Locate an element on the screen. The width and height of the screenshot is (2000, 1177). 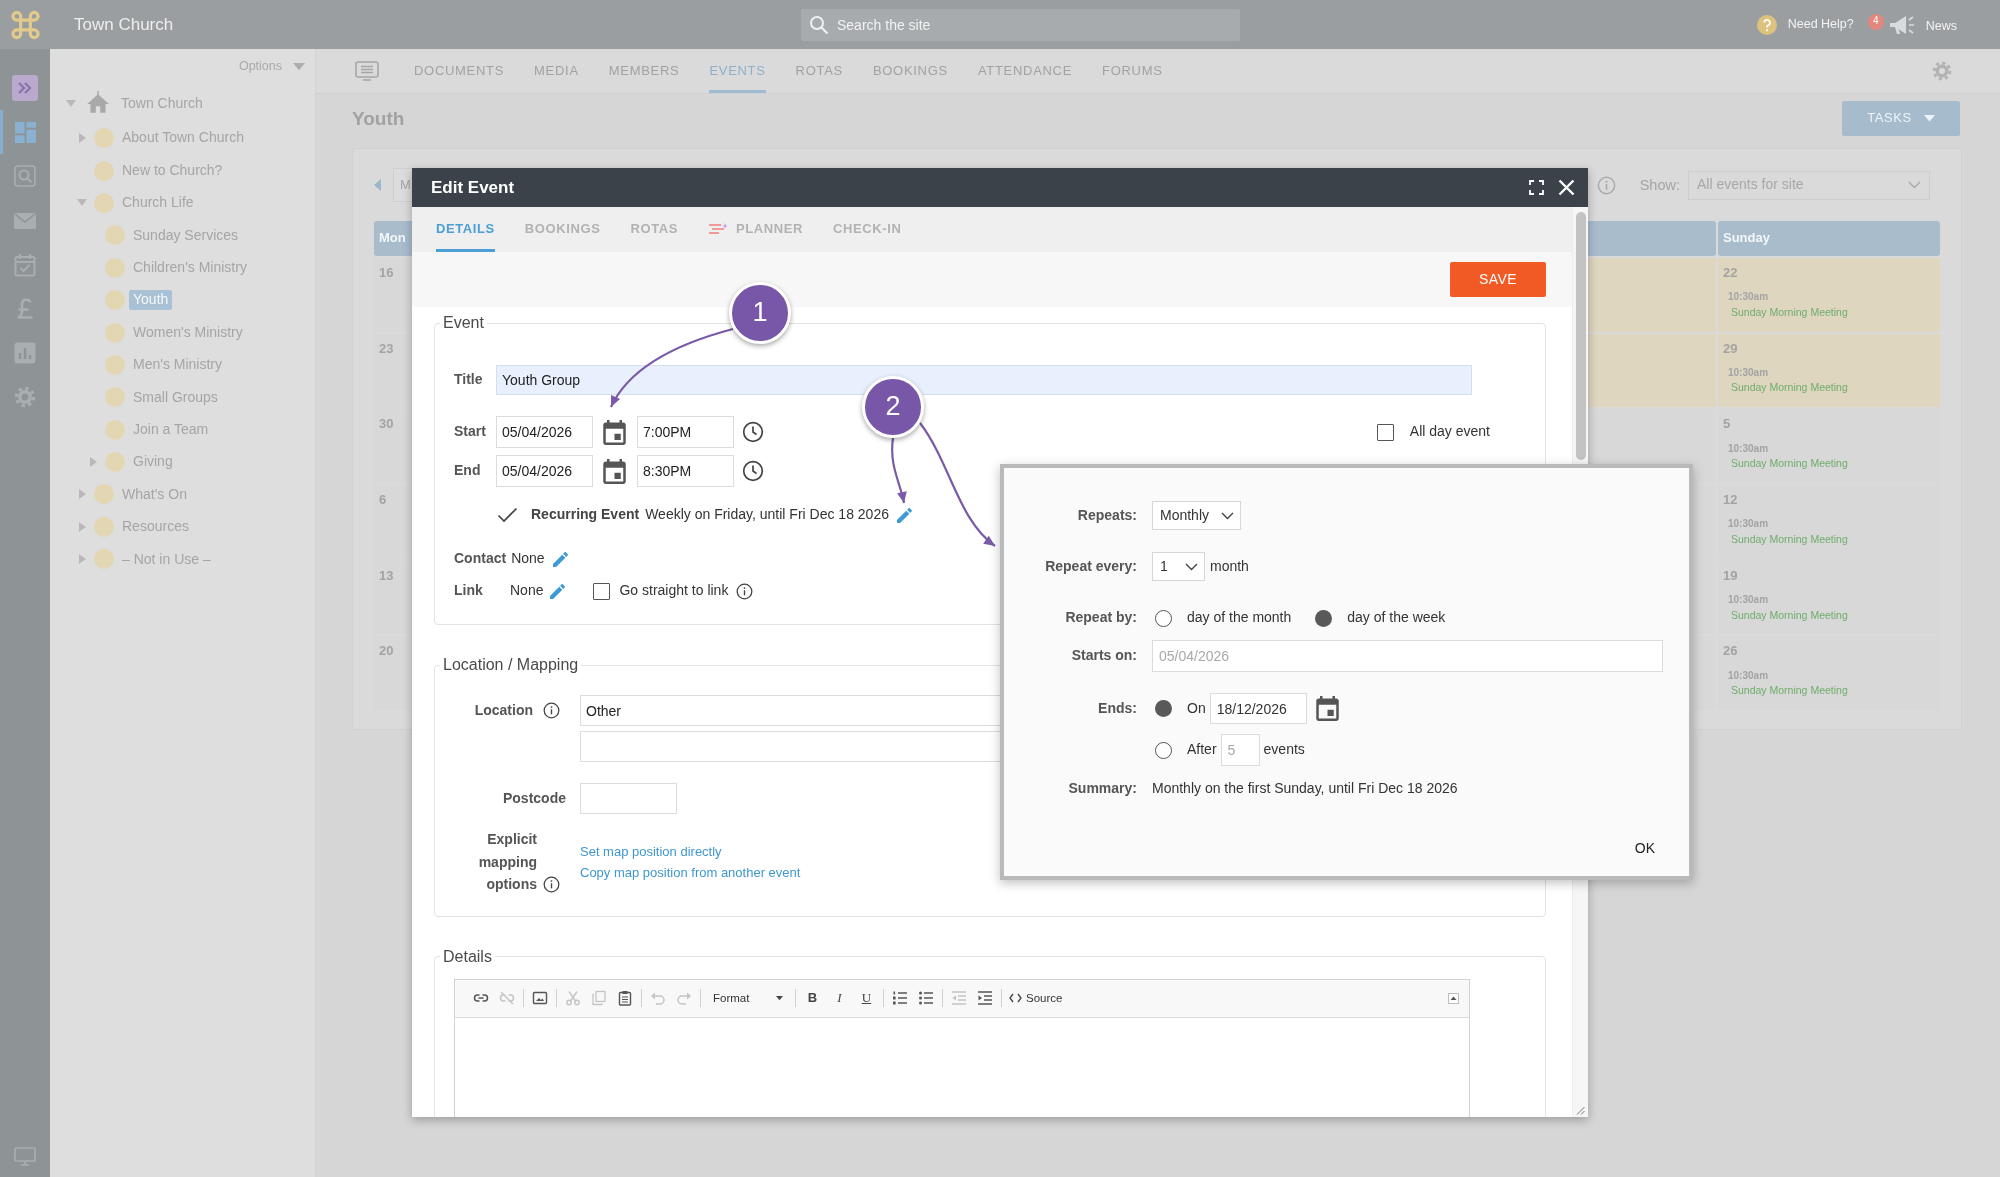
tree-item: Town Church is located at coordinates (162, 103).